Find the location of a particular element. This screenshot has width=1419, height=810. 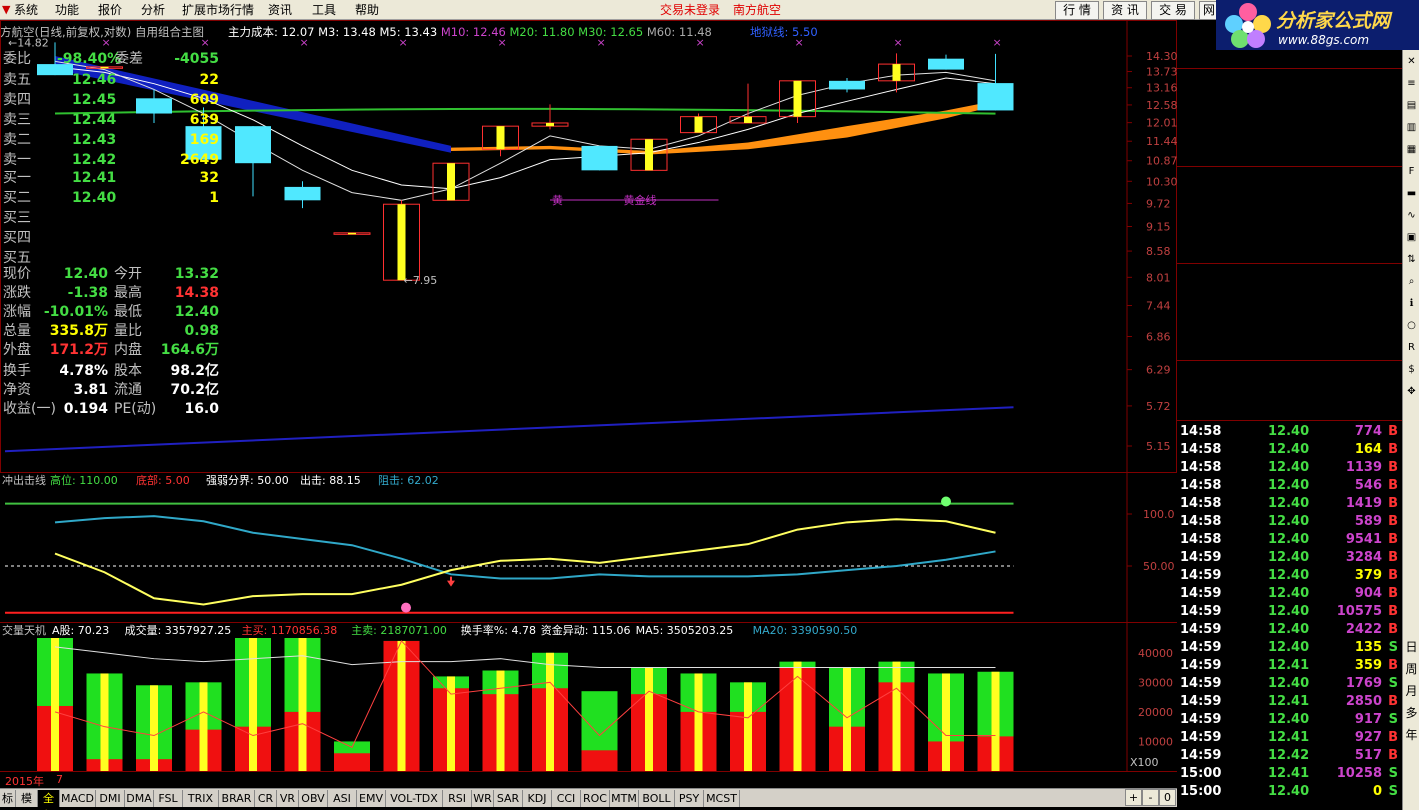

diff-label: 委差 is located at coordinates (129, 59).